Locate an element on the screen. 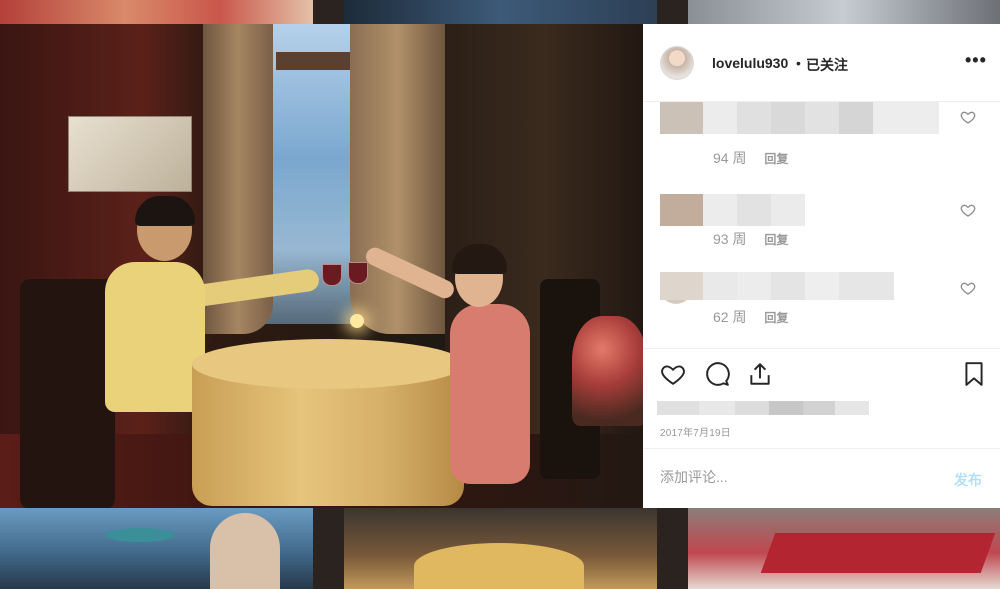 The width and height of the screenshot is (1000, 589). share-icon is located at coordinates (760, 374).